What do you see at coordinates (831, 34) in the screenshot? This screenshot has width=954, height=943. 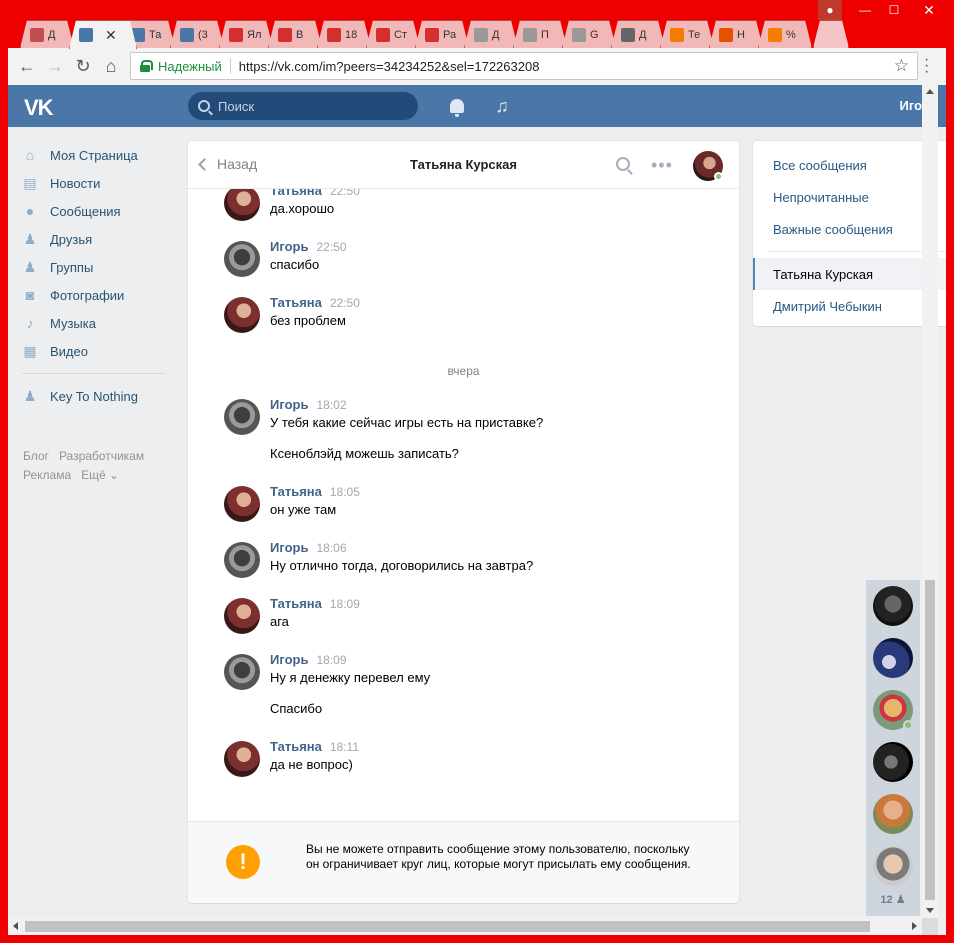 I see `new-tab-button` at bounding box center [831, 34].